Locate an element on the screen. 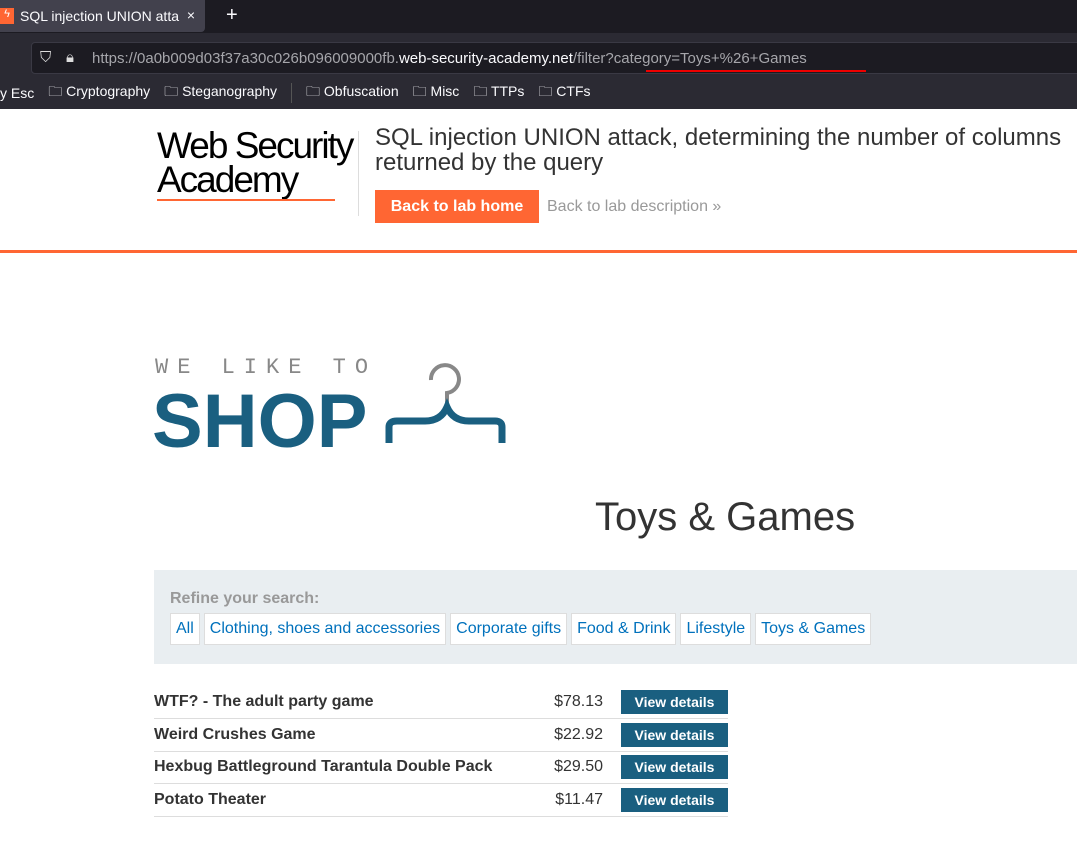 The image size is (1077, 844). bookmark-folder: 🗀 Cryptography is located at coordinates (99, 93).